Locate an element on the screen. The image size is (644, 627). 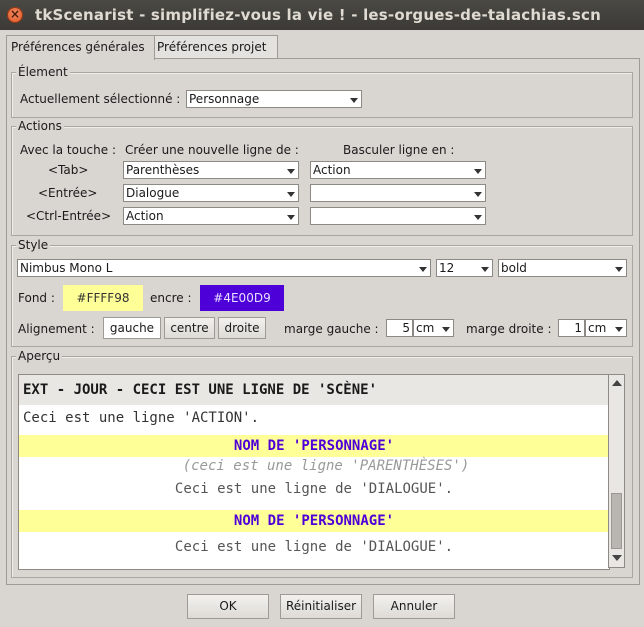
close-icon: × is located at coordinates (15, 14).